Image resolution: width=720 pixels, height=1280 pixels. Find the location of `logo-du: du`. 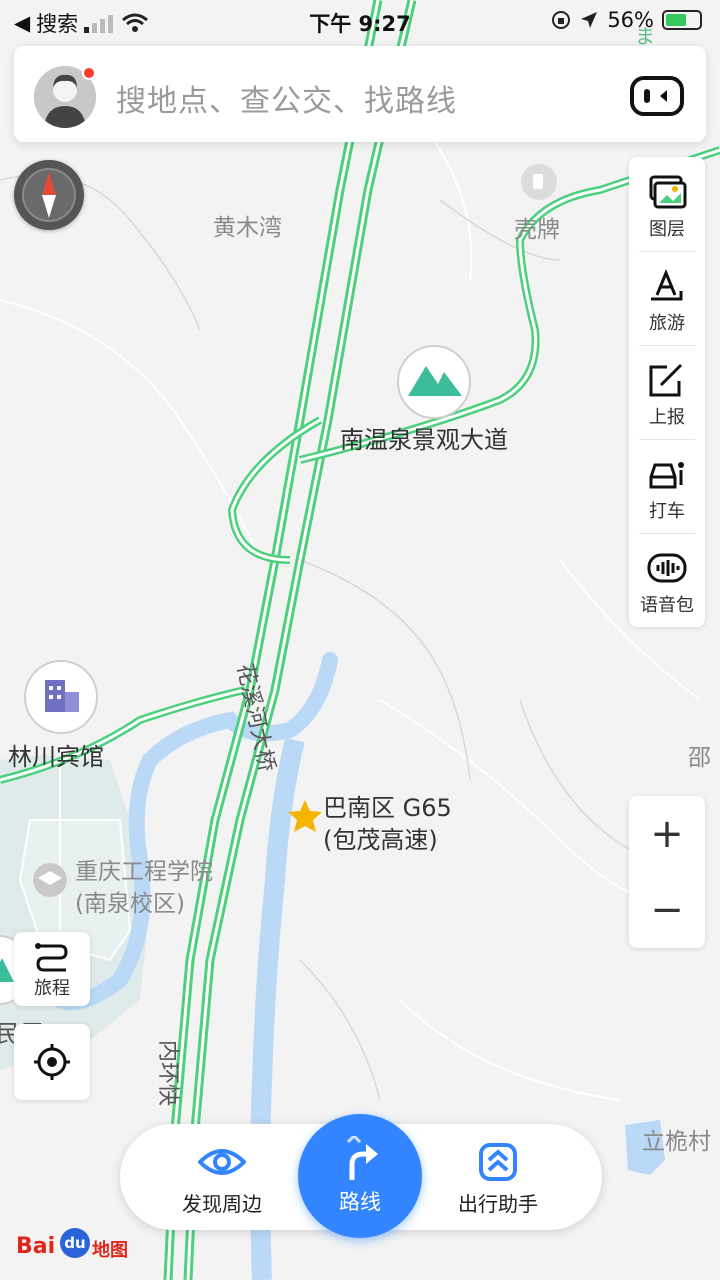

logo-du: du is located at coordinates (75, 1243).